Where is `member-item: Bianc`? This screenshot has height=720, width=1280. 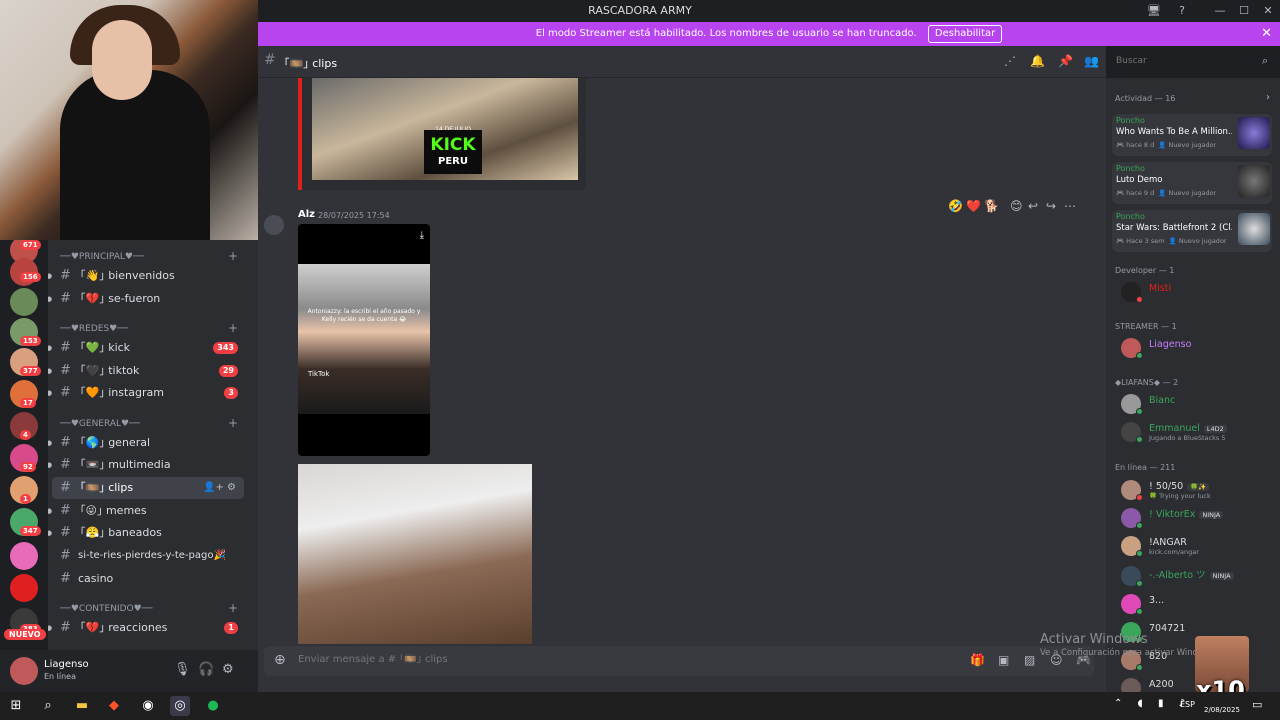
member-item: Bianc is located at coordinates (1195, 404).